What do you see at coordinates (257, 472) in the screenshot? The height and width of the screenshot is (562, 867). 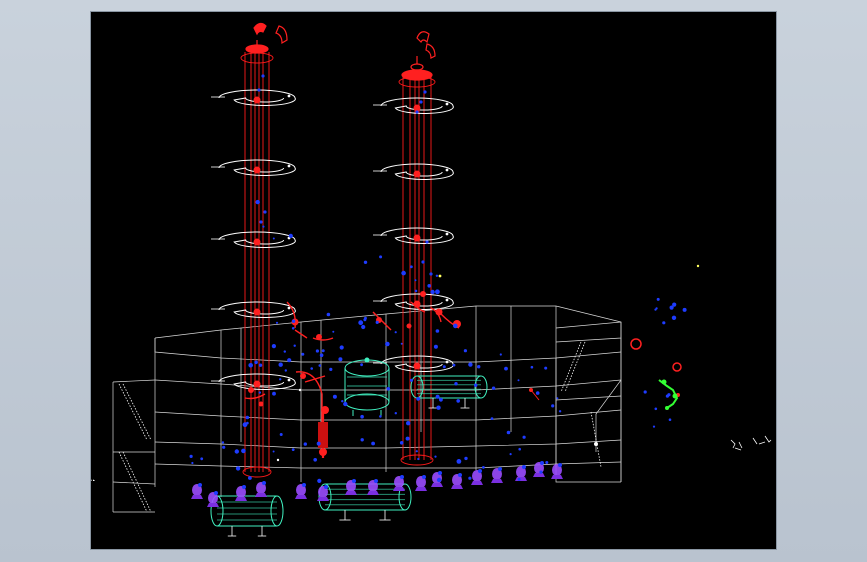 I see `tower-1-base` at bounding box center [257, 472].